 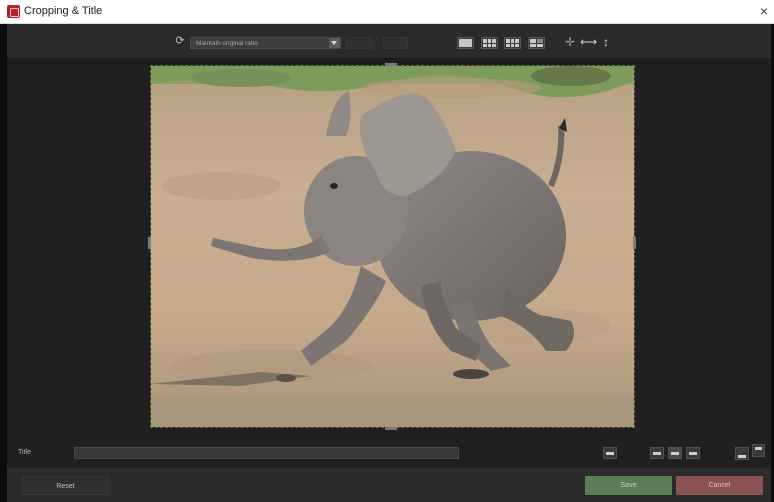 What do you see at coordinates (675, 453) in the screenshot?
I see `align-center-icon` at bounding box center [675, 453].